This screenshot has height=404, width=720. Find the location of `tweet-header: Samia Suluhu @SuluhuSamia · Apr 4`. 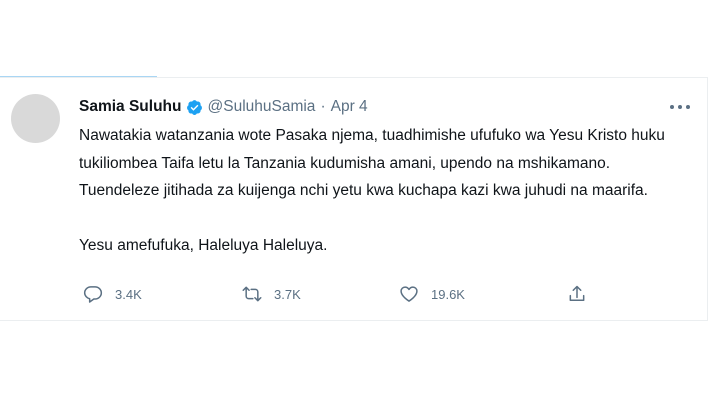

tweet-header: Samia Suluhu @SuluhuSamia · Apr 4 is located at coordinates (223, 107).